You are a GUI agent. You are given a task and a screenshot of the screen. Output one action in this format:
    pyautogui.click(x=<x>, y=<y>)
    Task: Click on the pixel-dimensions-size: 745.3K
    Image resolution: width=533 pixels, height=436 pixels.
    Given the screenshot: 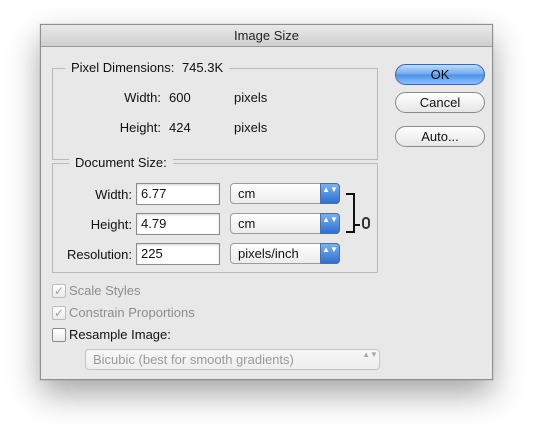 What is the action you would take?
    pyautogui.click(x=202, y=67)
    